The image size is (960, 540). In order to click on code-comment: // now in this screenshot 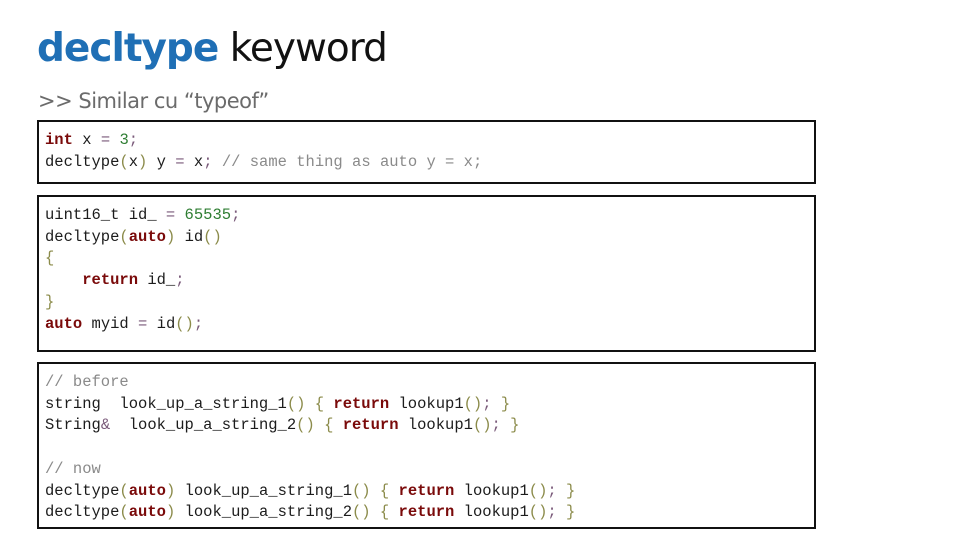, I will do `click(73, 468)`.